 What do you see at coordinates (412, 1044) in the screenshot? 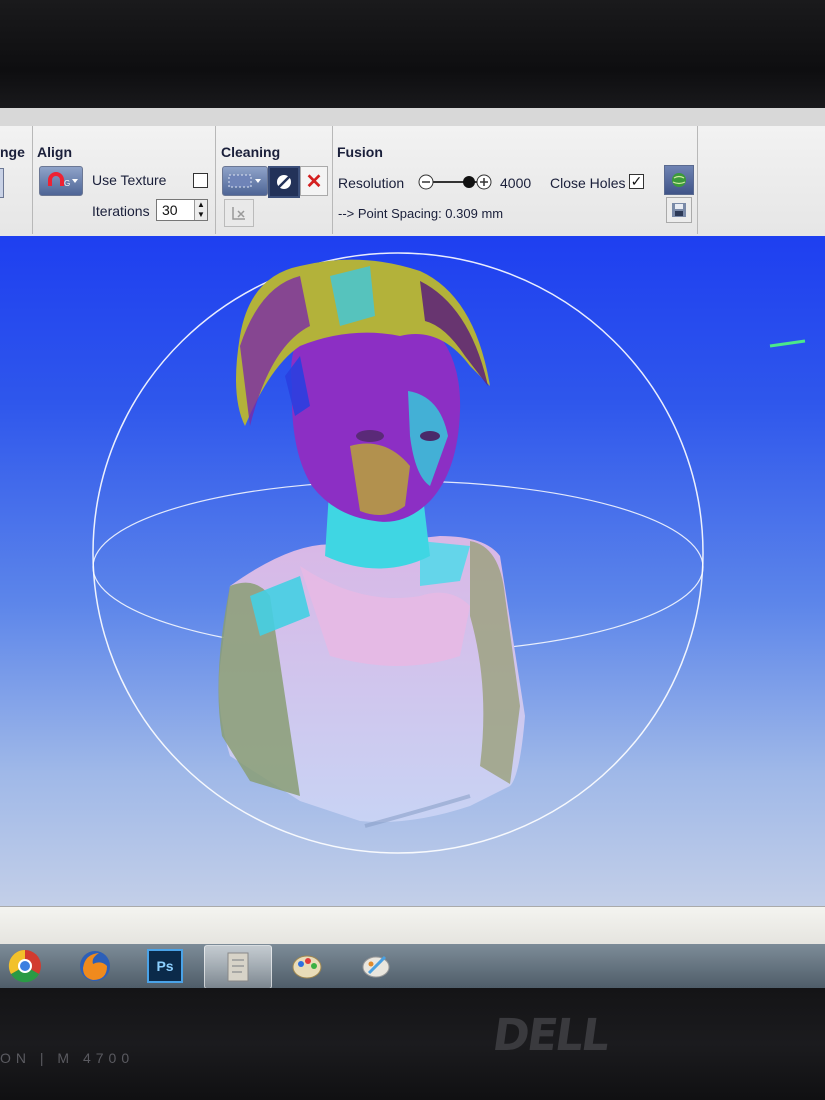
I see `monitor-bezel-bottom` at bounding box center [412, 1044].